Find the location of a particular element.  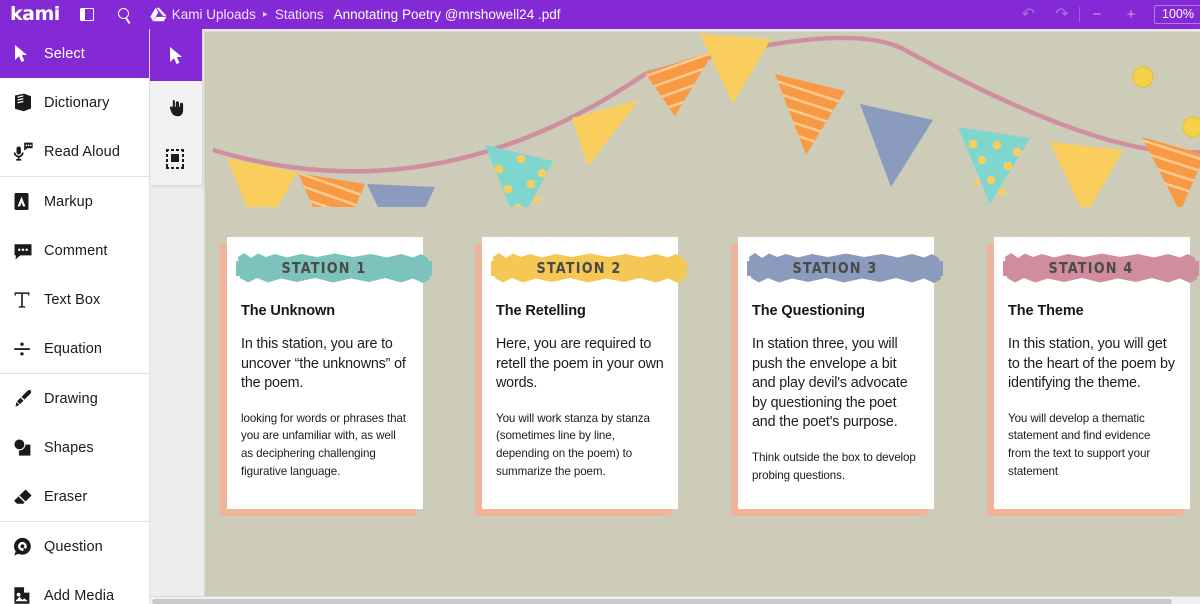

add-media-icon is located at coordinates (26, 595).